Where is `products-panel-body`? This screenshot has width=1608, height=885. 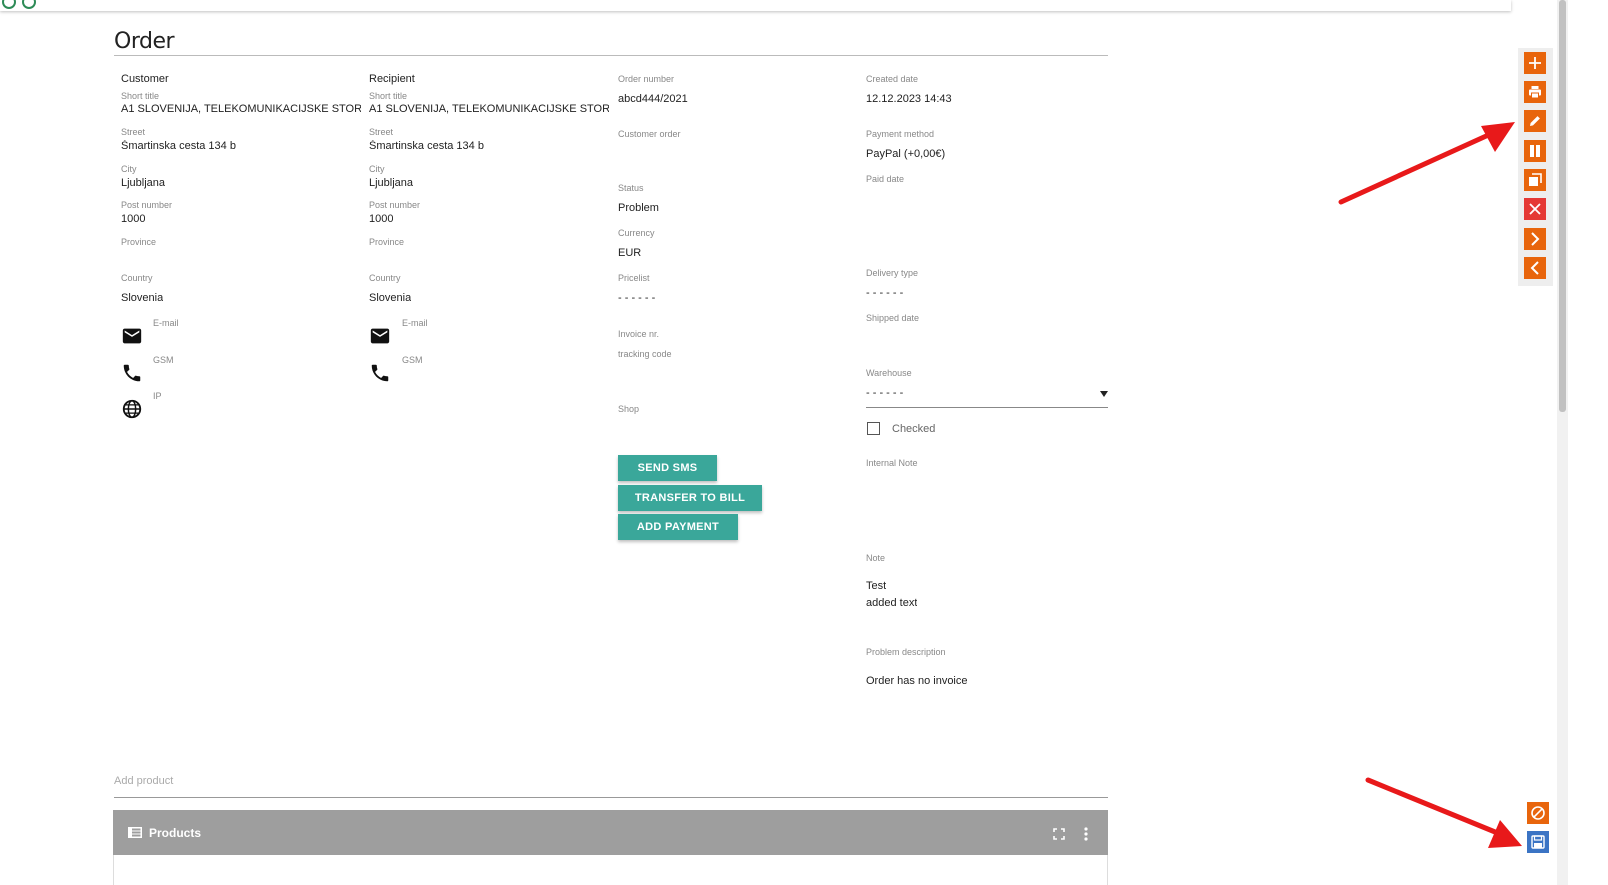 products-panel-body is located at coordinates (610, 870).